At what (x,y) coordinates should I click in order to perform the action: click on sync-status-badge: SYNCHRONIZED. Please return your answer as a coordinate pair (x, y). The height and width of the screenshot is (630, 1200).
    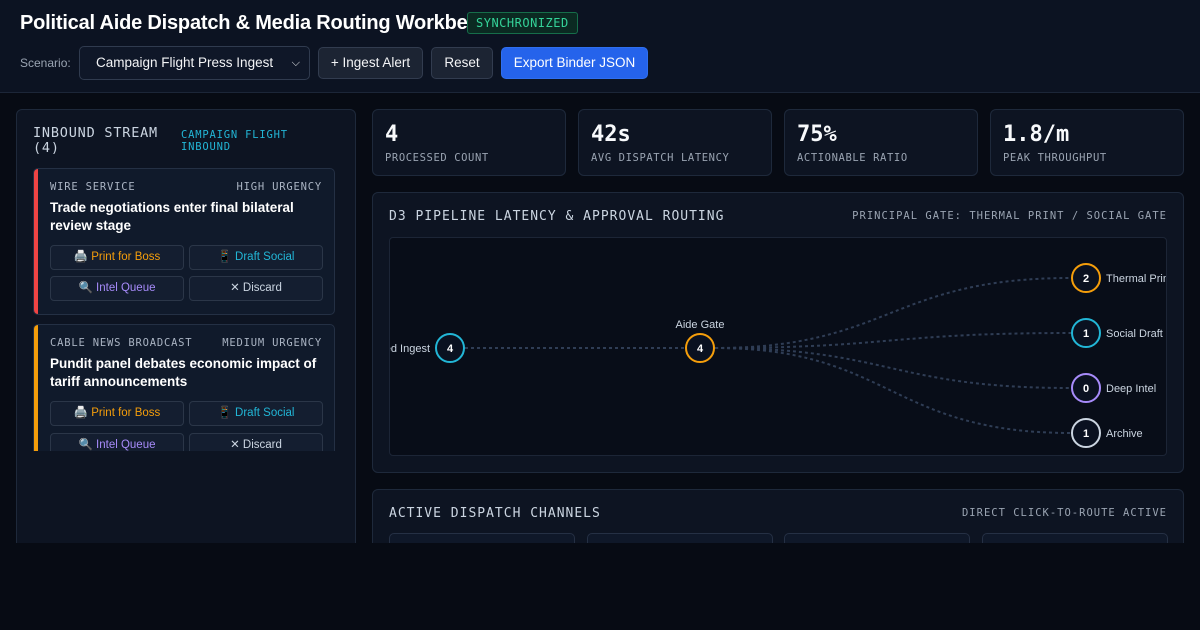
    Looking at the image, I should click on (522, 23).